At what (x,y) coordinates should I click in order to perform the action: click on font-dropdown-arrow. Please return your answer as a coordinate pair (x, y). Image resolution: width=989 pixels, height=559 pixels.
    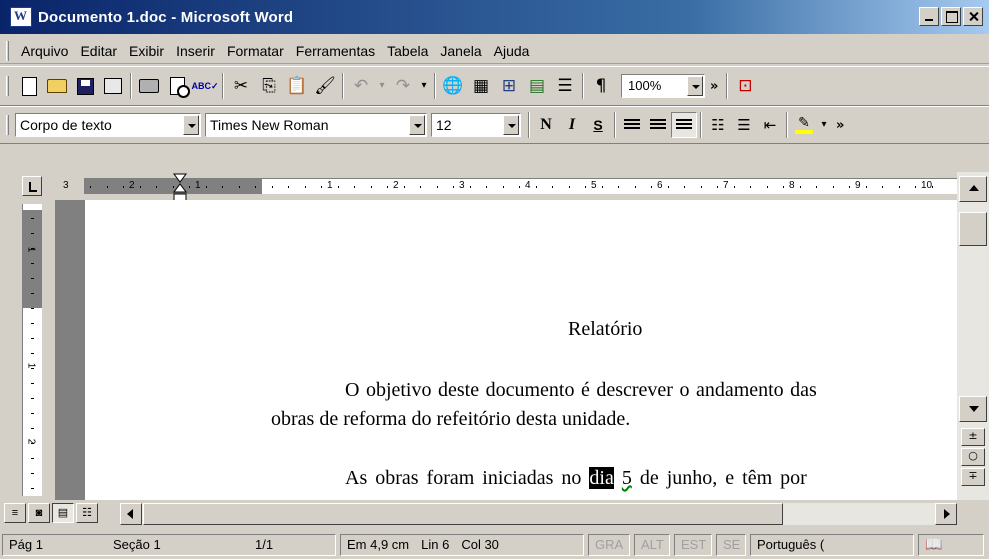
    Looking at the image, I should click on (417, 125).